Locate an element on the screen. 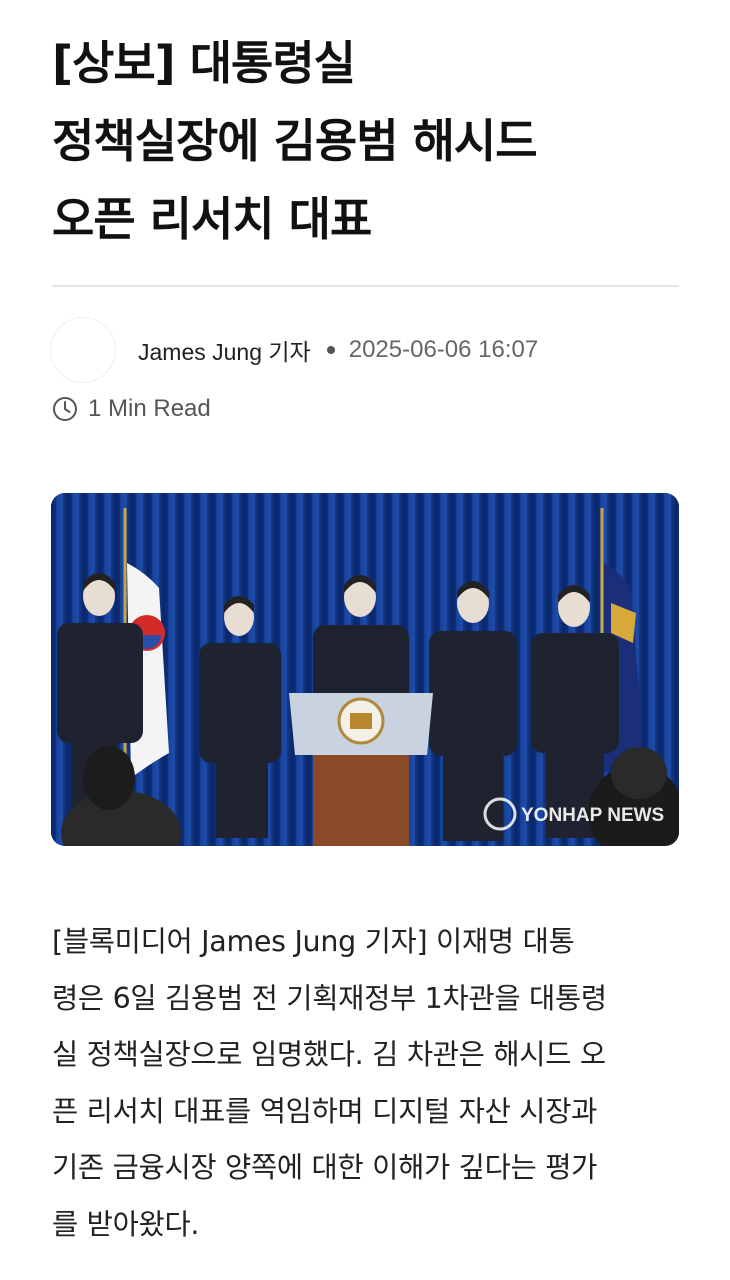 This screenshot has width=730, height=1280. title-divider is located at coordinates (365, 286).